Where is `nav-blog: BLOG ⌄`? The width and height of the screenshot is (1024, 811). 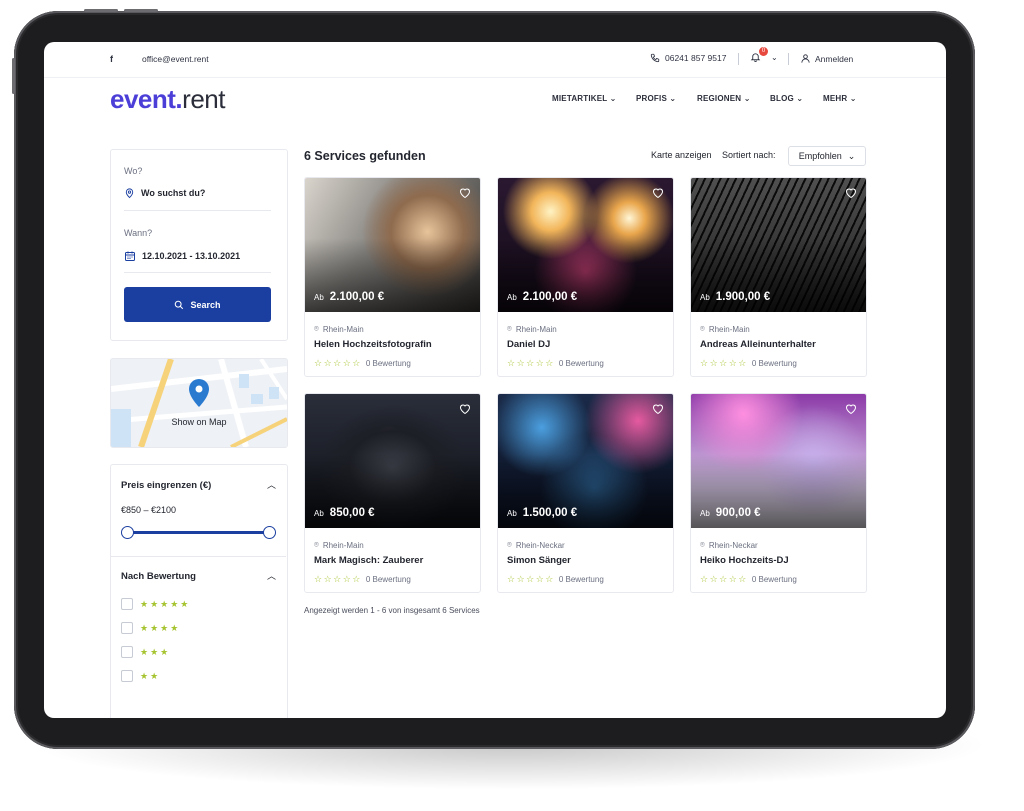 nav-blog: BLOG ⌄ is located at coordinates (786, 98).